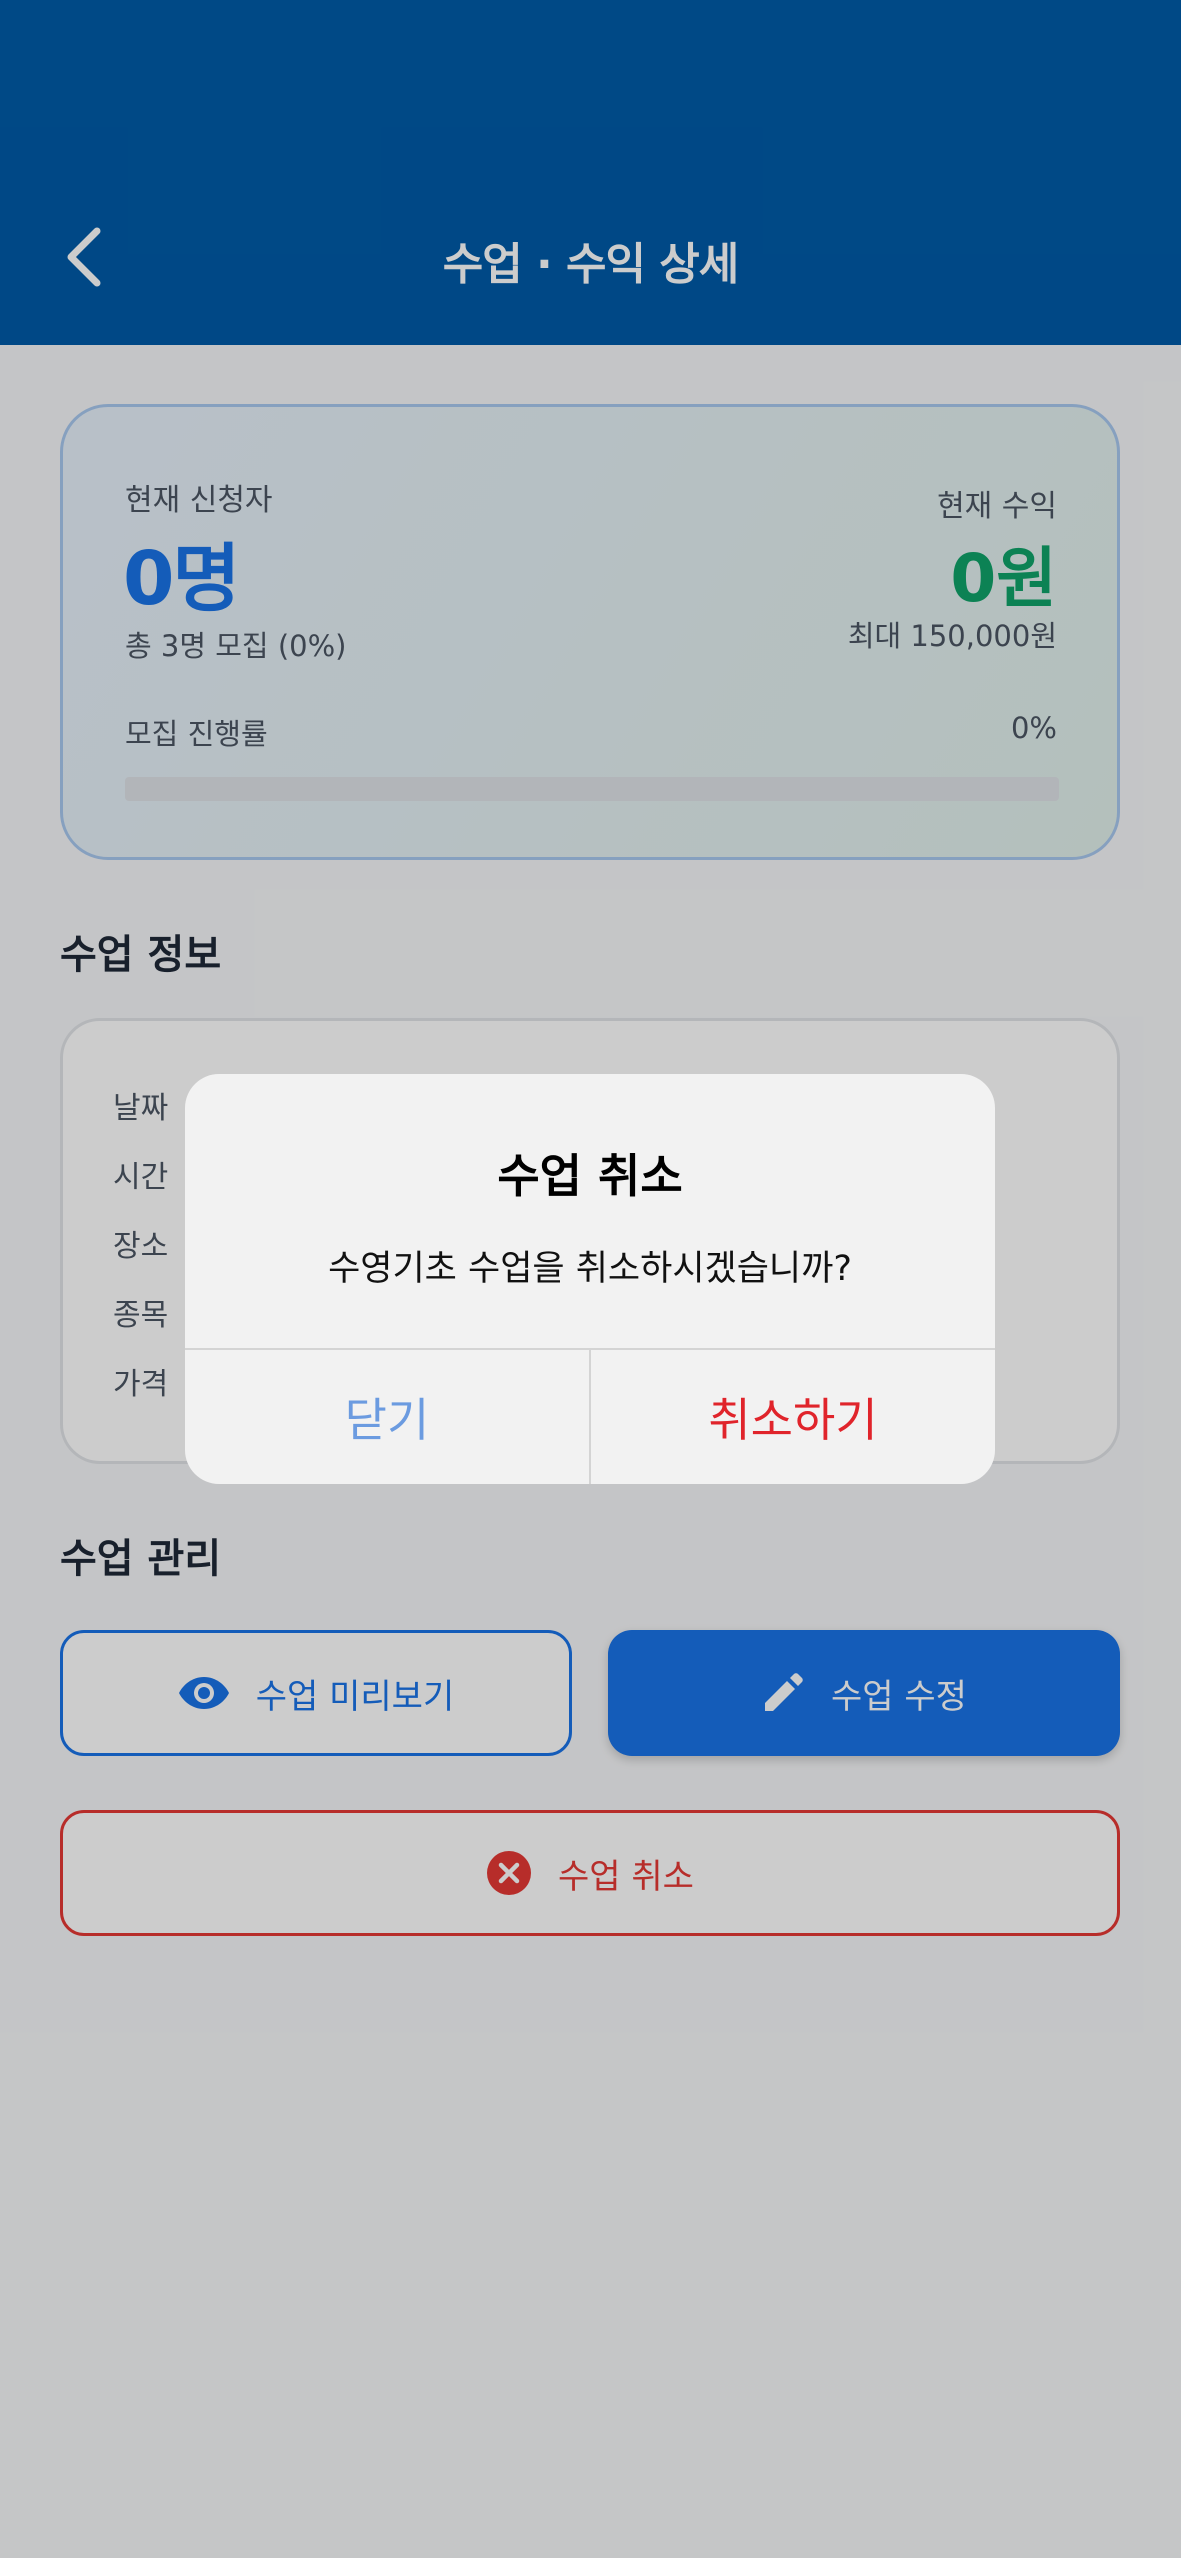 Image resolution: width=1181 pixels, height=2558 pixels. I want to click on dialog-confirm-cancel-button: 취소하기, so click(793, 1417).